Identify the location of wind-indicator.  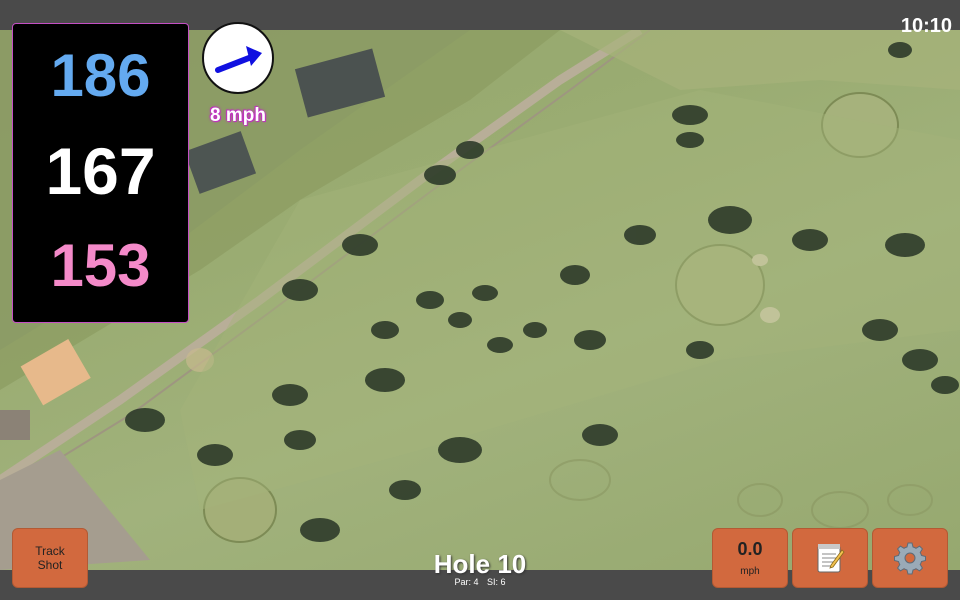
(238, 58).